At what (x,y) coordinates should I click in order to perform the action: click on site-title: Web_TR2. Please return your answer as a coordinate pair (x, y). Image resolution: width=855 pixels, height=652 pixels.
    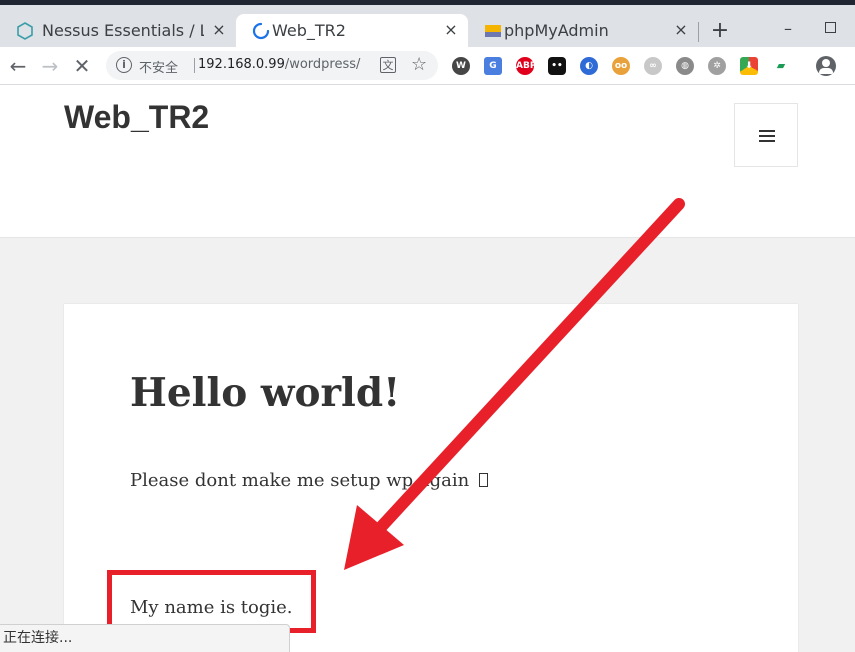
    Looking at the image, I should click on (136, 117).